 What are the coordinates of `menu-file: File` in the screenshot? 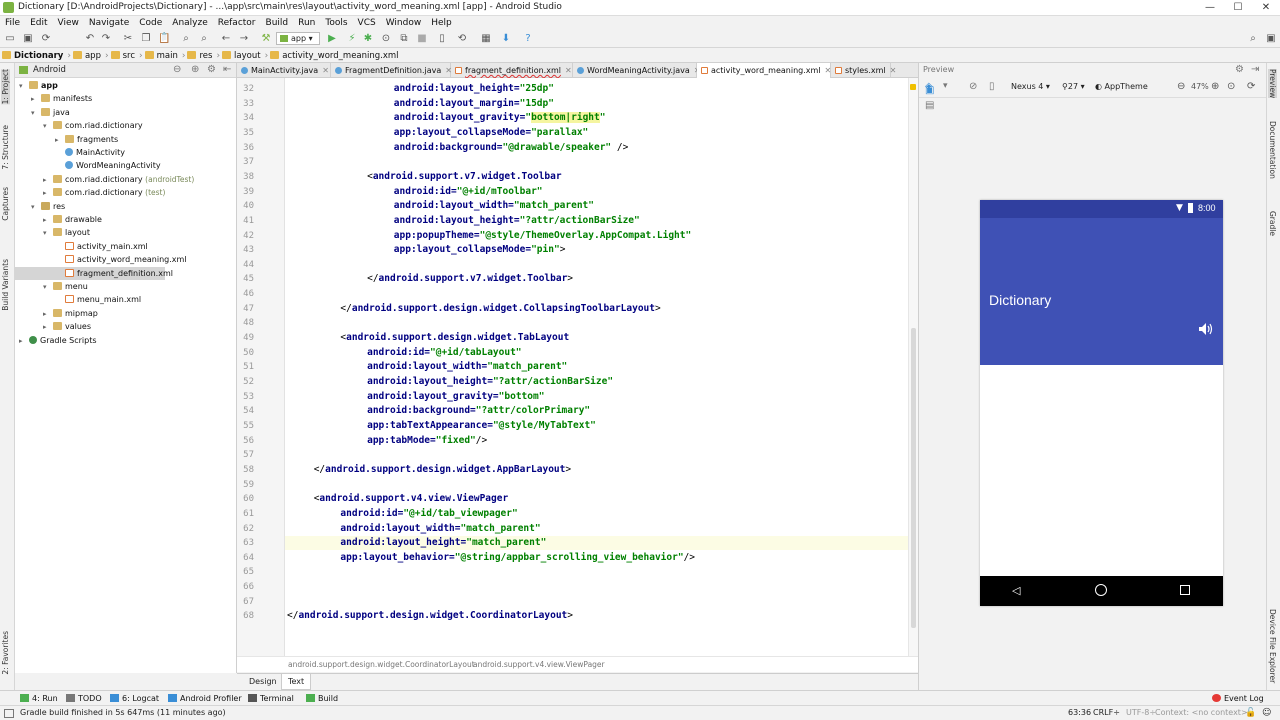 It's located at (12, 23).